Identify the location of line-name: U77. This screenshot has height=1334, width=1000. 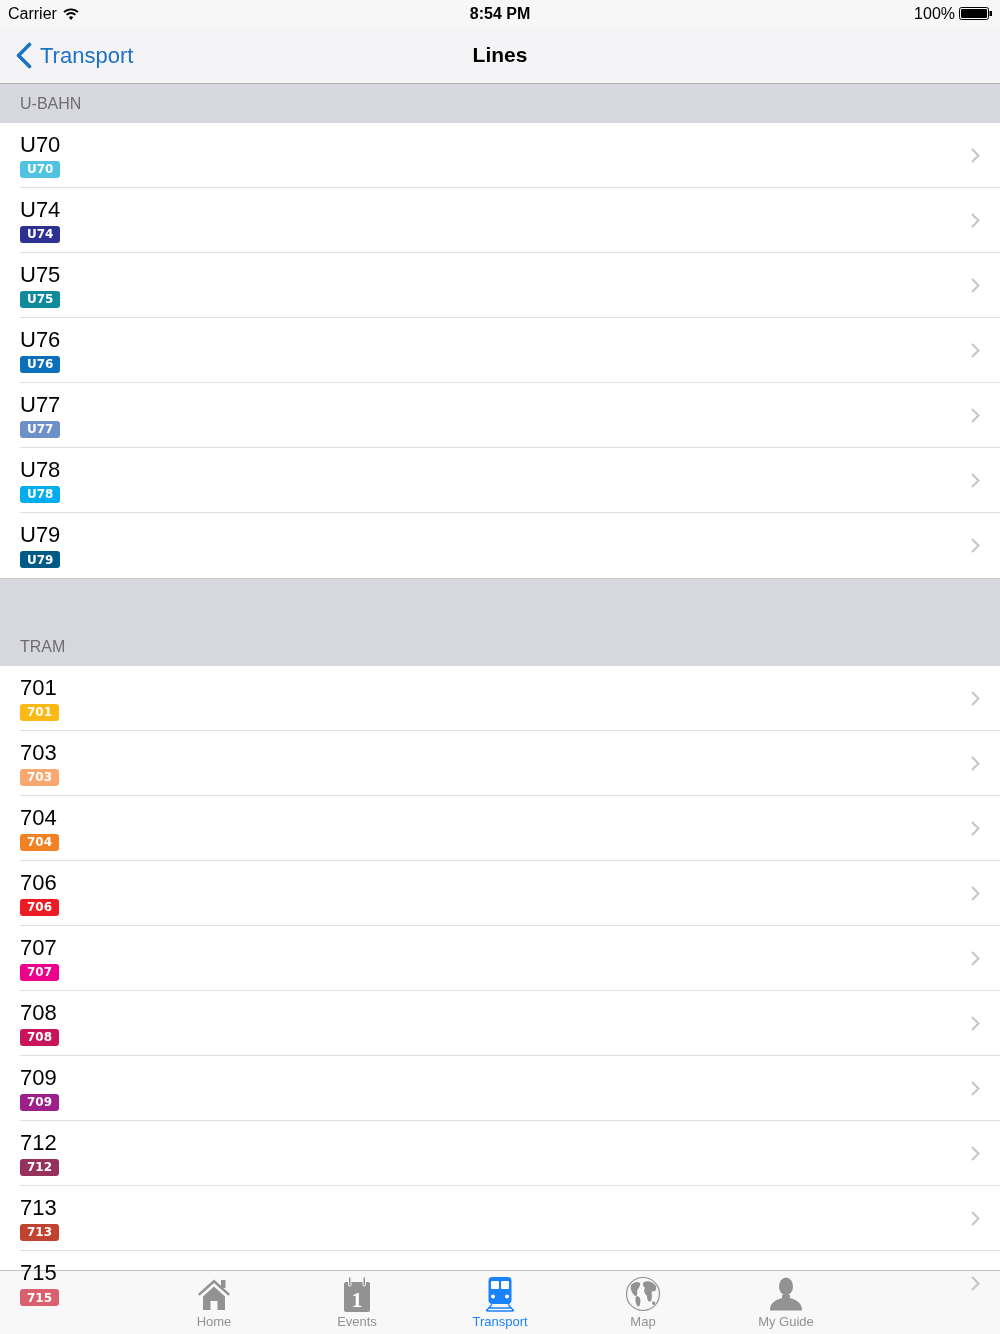
(40, 404).